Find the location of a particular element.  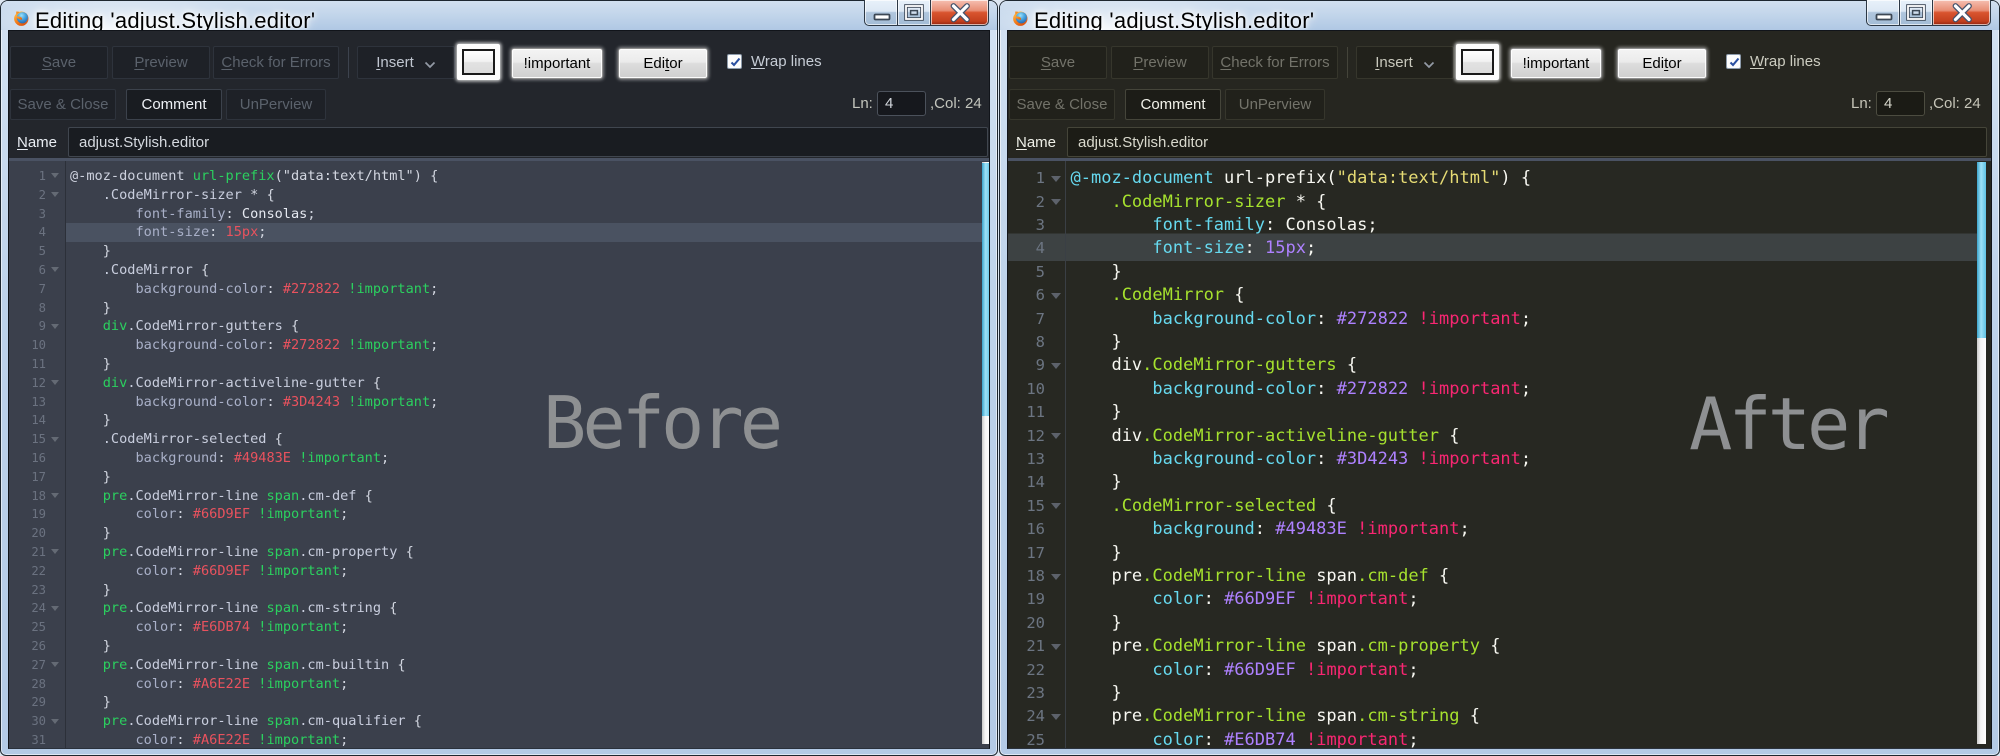

firefox-icon is located at coordinates (1020, 18).